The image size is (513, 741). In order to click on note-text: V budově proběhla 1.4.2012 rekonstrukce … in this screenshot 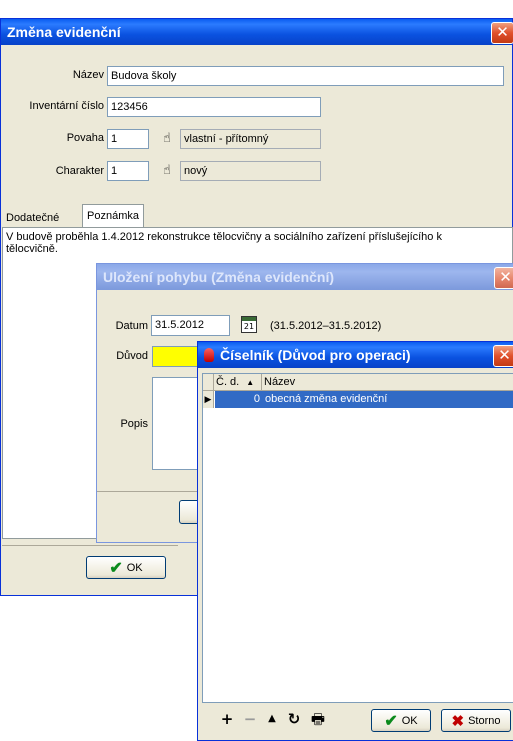, I will do `click(245, 243)`.